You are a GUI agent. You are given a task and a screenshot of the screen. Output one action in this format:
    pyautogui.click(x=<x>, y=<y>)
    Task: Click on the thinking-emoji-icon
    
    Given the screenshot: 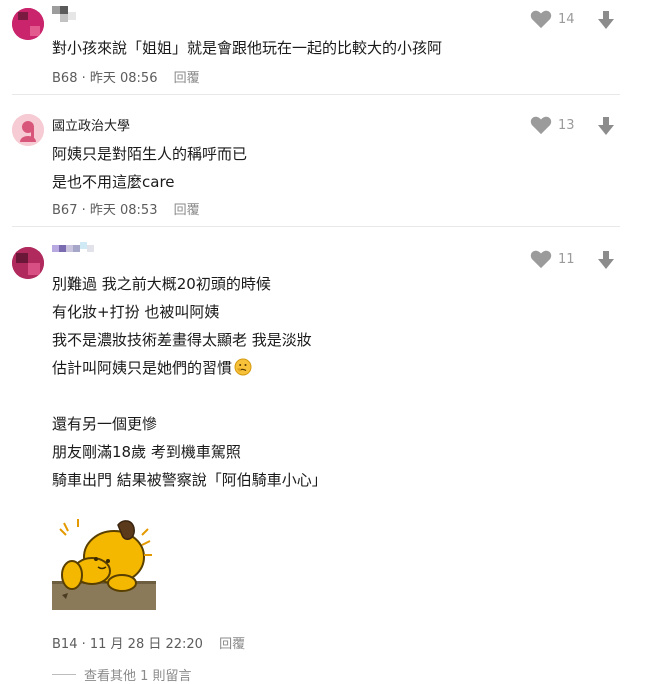 What is the action you would take?
    pyautogui.click(x=243, y=369)
    